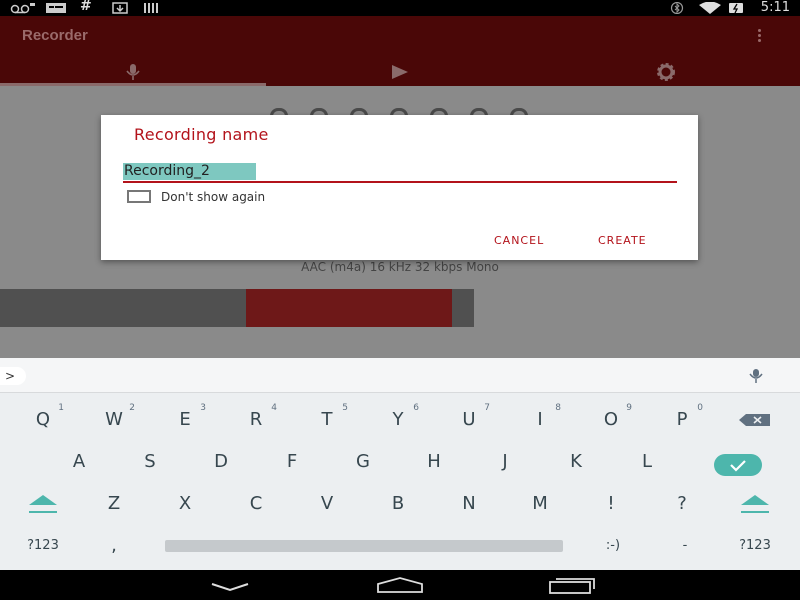  I want to click on tab-indicator, so click(133, 84).